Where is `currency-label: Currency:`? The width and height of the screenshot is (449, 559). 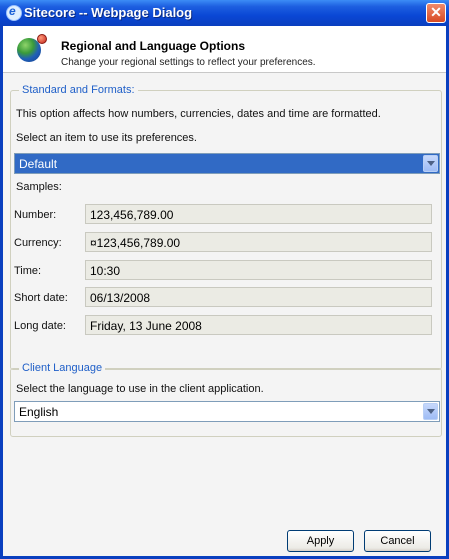
currency-label: Currency: is located at coordinates (38, 243).